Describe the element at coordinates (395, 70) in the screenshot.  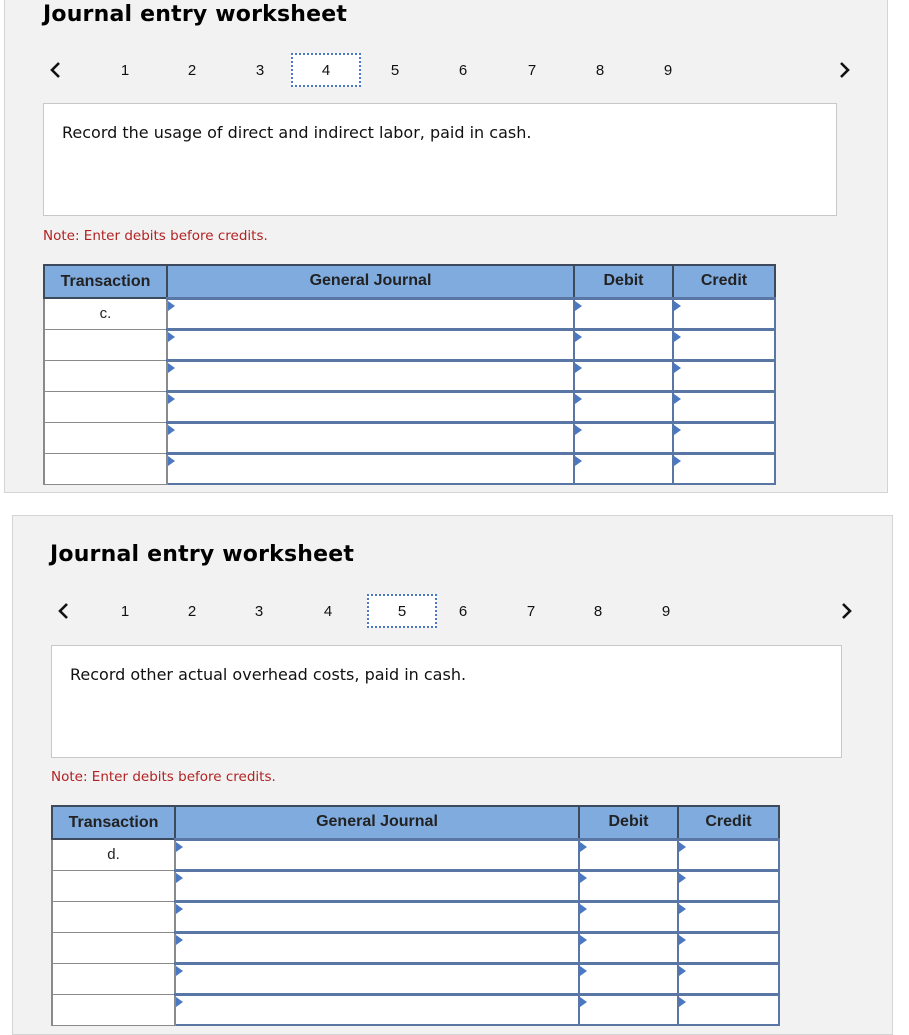
I see `page-button-5: 5` at that location.